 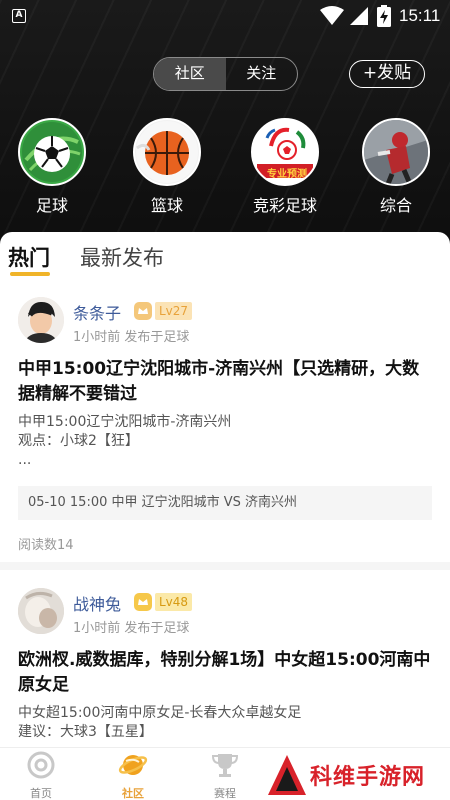 I want to click on lottery-football-icon: 专业预测, so click(x=285, y=152).